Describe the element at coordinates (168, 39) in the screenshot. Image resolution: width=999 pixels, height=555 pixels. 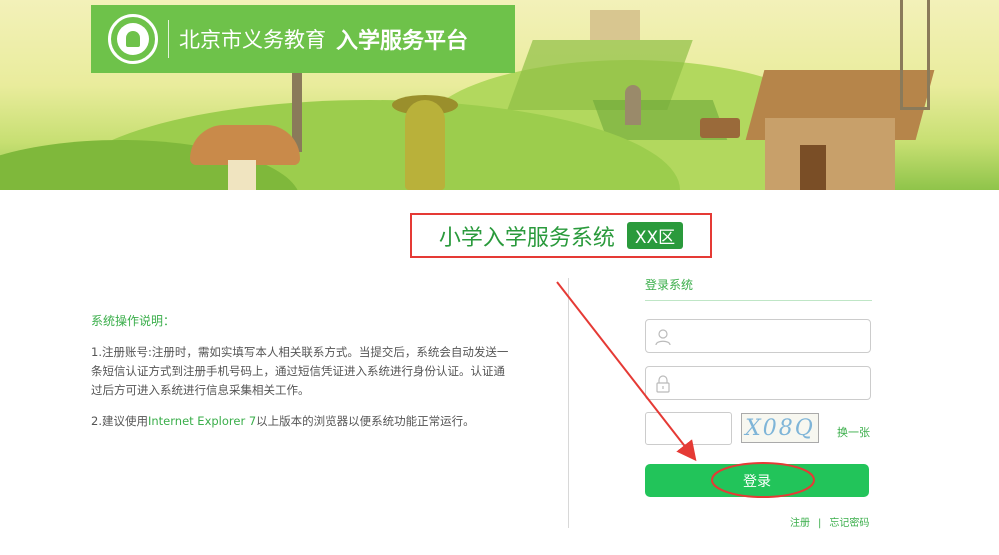
I see `logo-divider` at that location.